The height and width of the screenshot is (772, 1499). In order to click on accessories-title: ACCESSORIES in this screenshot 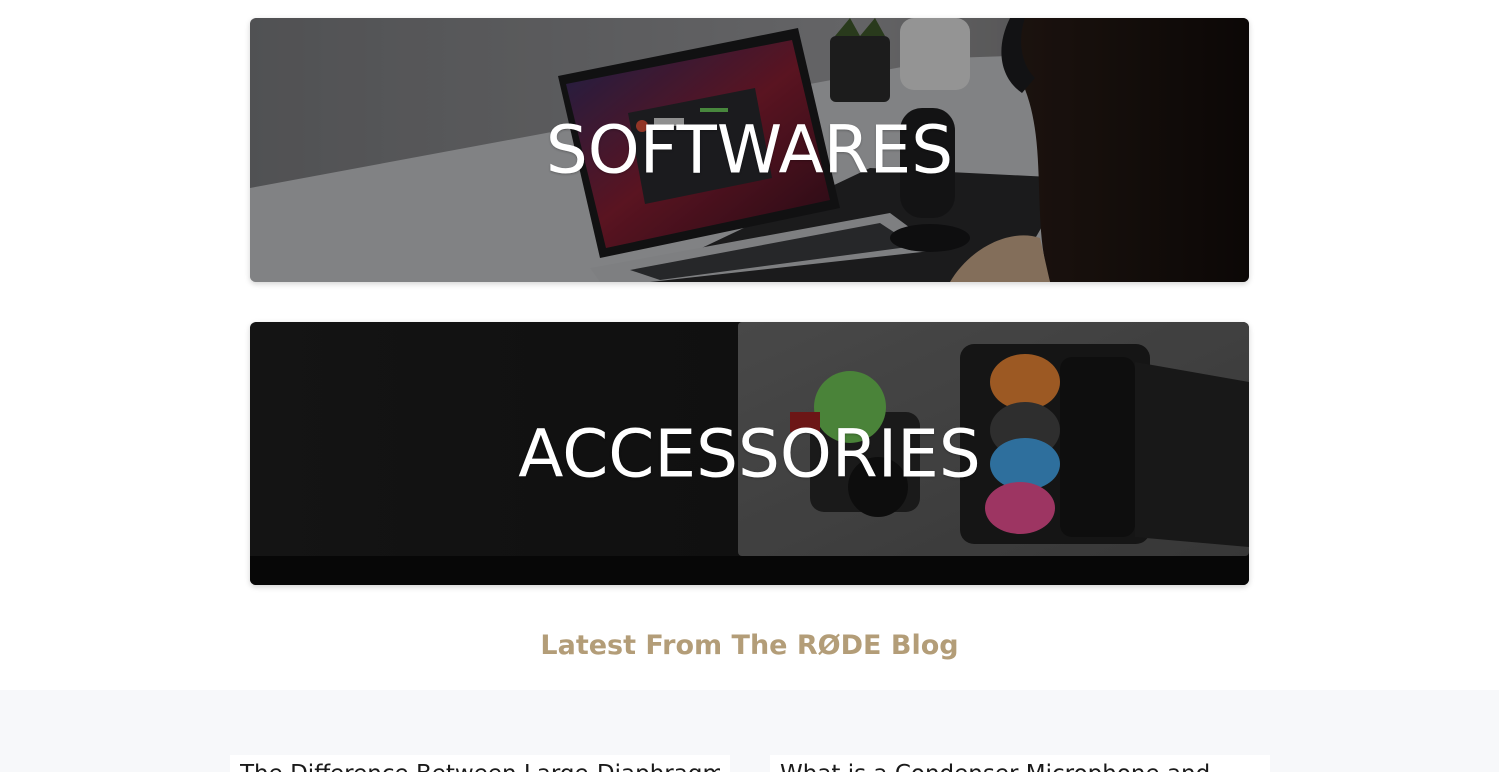, I will do `click(749, 453)`.